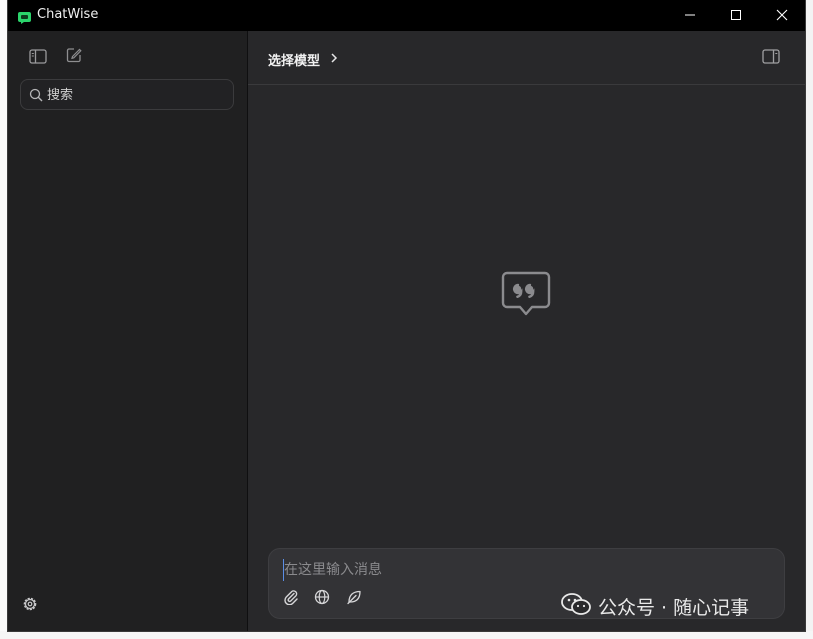 The image size is (813, 639). I want to click on window-title: ChatWise, so click(68, 14).